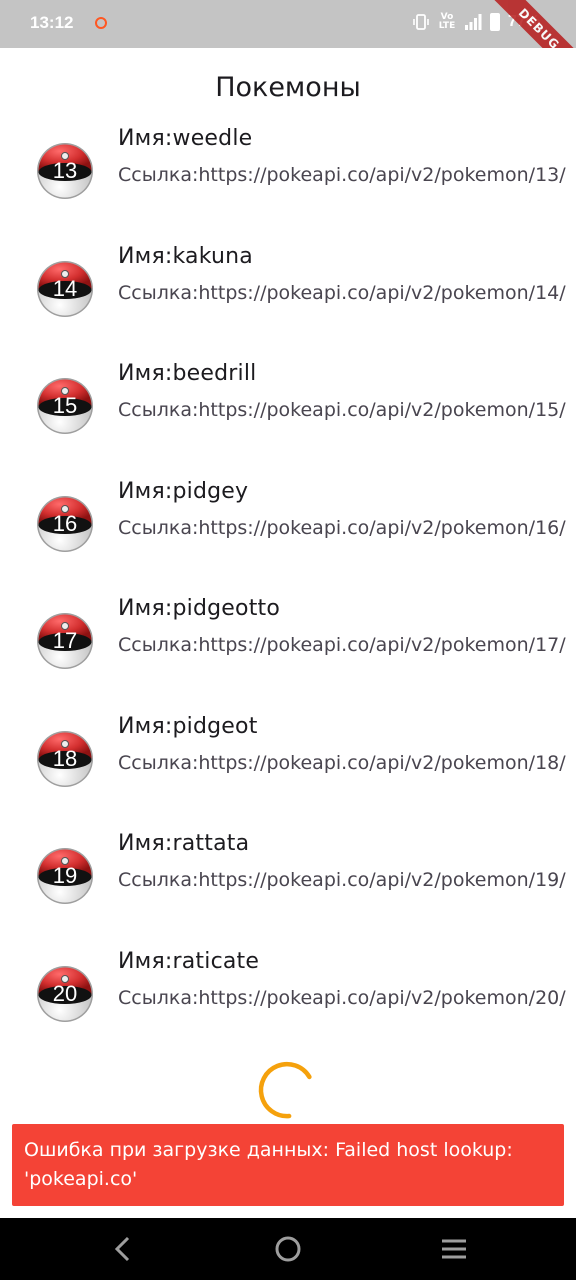  What do you see at coordinates (184, 843) in the screenshot?
I see `pokemon-name: Имя:rattata` at bounding box center [184, 843].